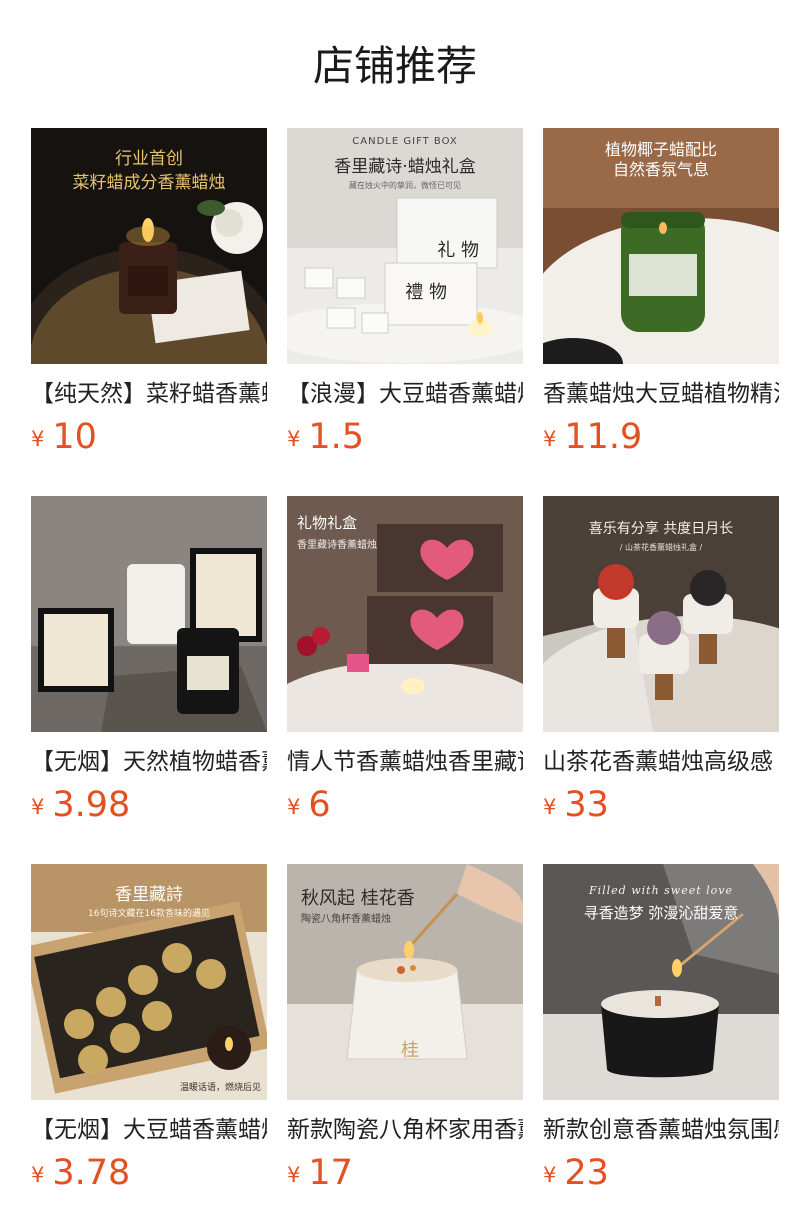 This screenshot has width=790, height=1232. What do you see at coordinates (661, 1130) in the screenshot?
I see `product-name: 新款创意香薰蜡烛氛围感` at bounding box center [661, 1130].